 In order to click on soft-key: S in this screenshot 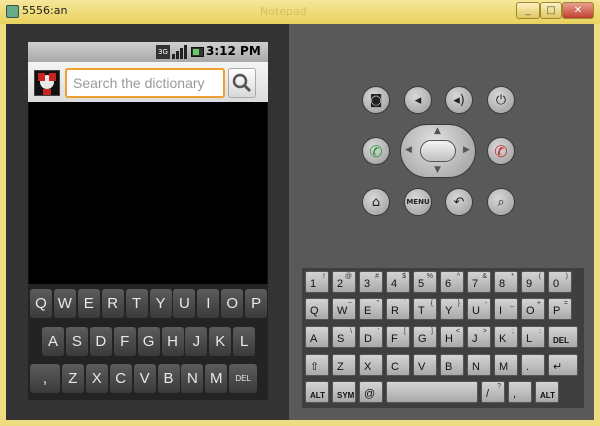, I will do `click(76, 341)`.